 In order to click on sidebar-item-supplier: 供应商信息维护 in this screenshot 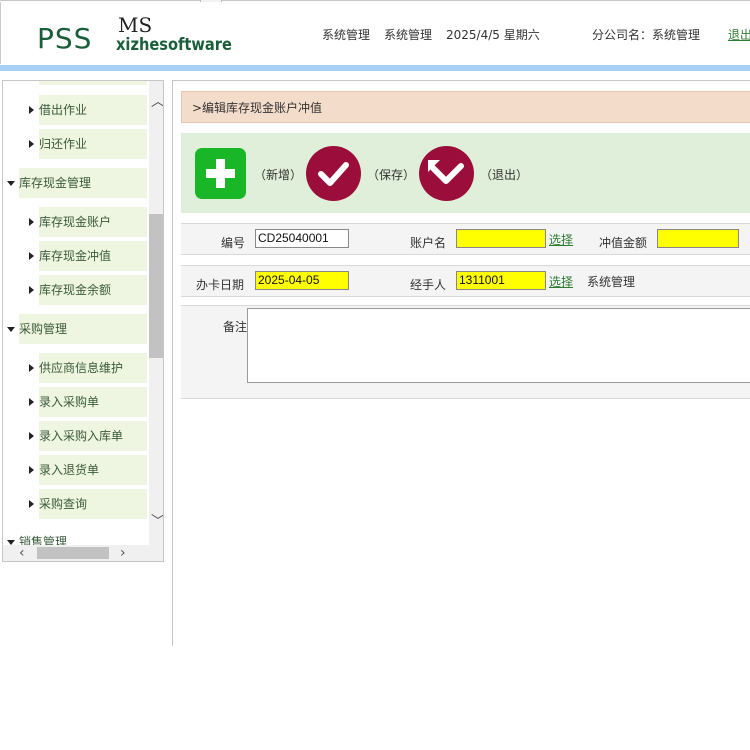, I will do `click(93, 368)`.